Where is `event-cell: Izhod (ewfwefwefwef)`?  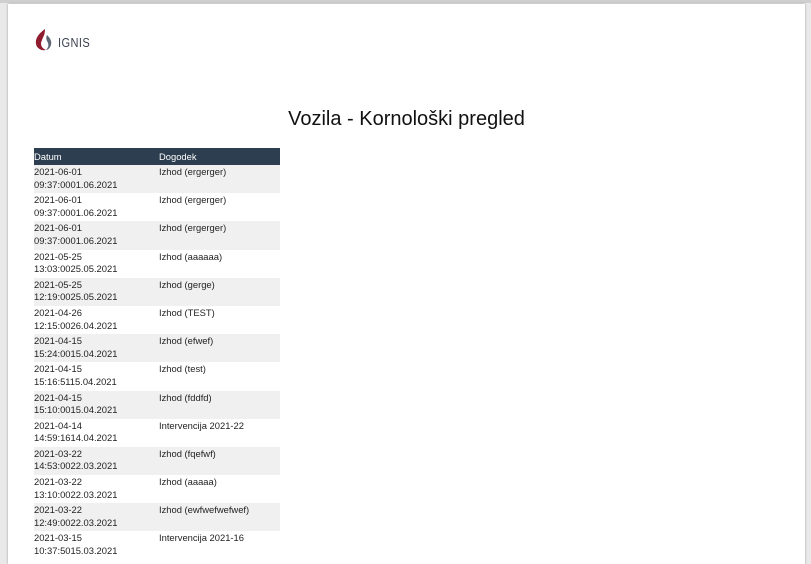
event-cell: Izhod (ewfwefwefwef) is located at coordinates (219, 517).